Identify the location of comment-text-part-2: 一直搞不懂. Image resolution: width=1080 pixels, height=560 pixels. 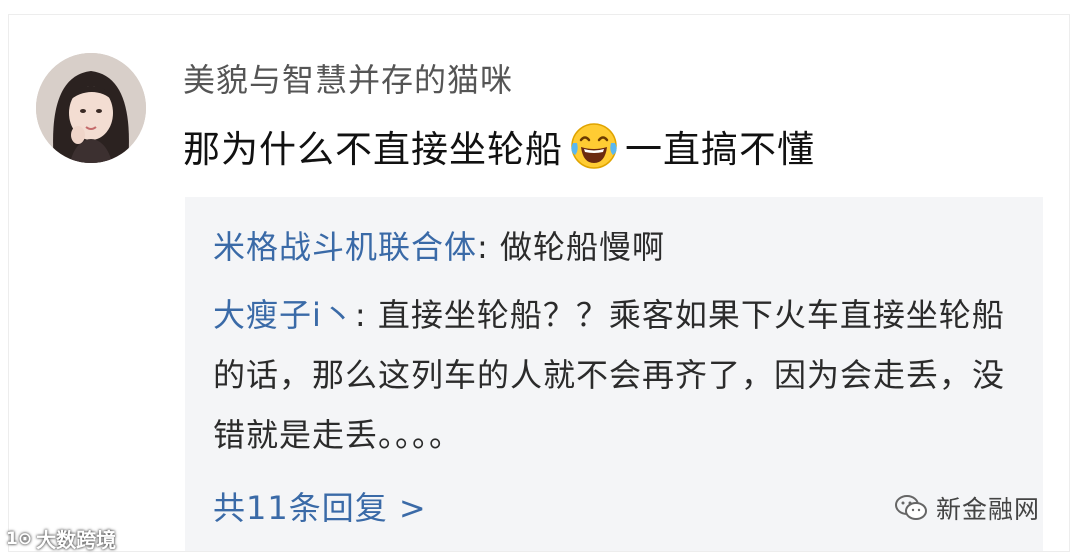
(720, 149).